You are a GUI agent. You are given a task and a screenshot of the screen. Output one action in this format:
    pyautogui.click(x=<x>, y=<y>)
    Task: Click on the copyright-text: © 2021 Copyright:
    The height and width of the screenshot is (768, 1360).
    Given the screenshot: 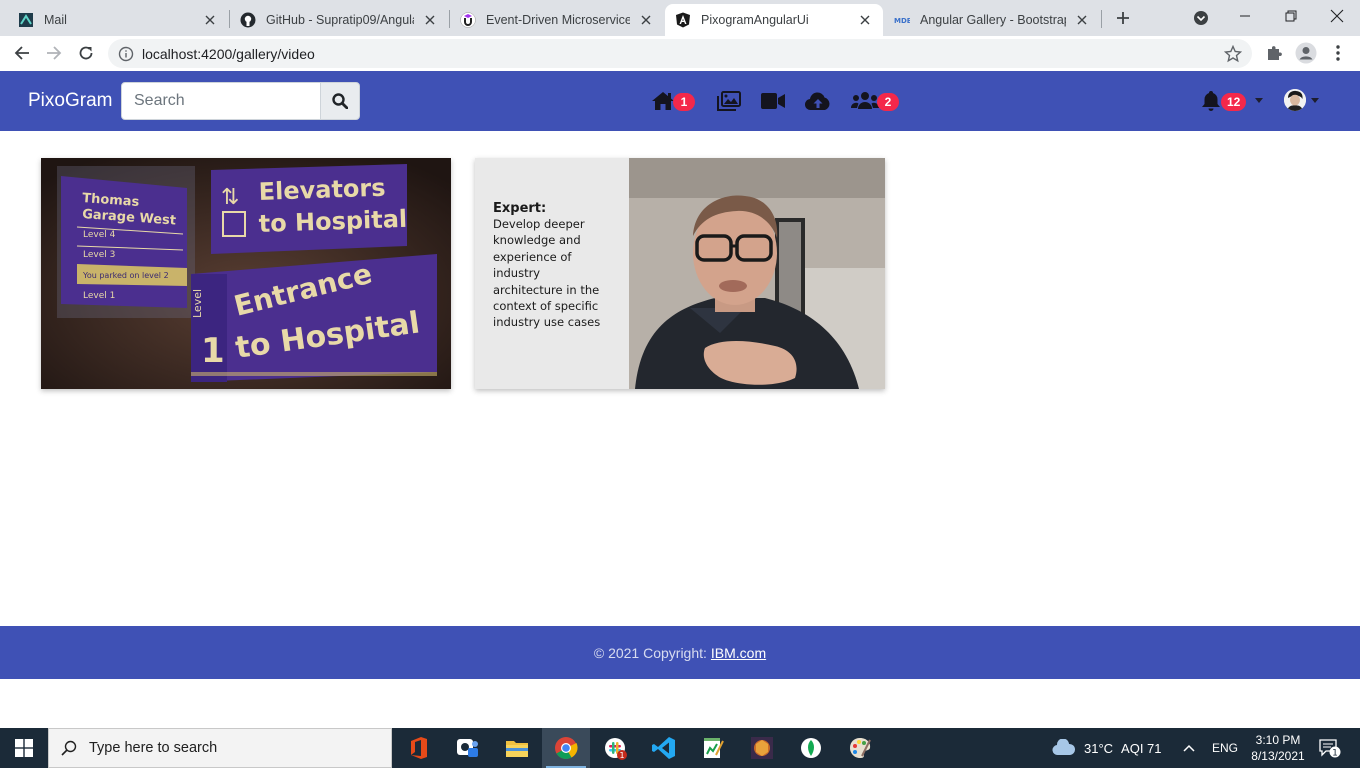 What is the action you would take?
    pyautogui.click(x=650, y=652)
    